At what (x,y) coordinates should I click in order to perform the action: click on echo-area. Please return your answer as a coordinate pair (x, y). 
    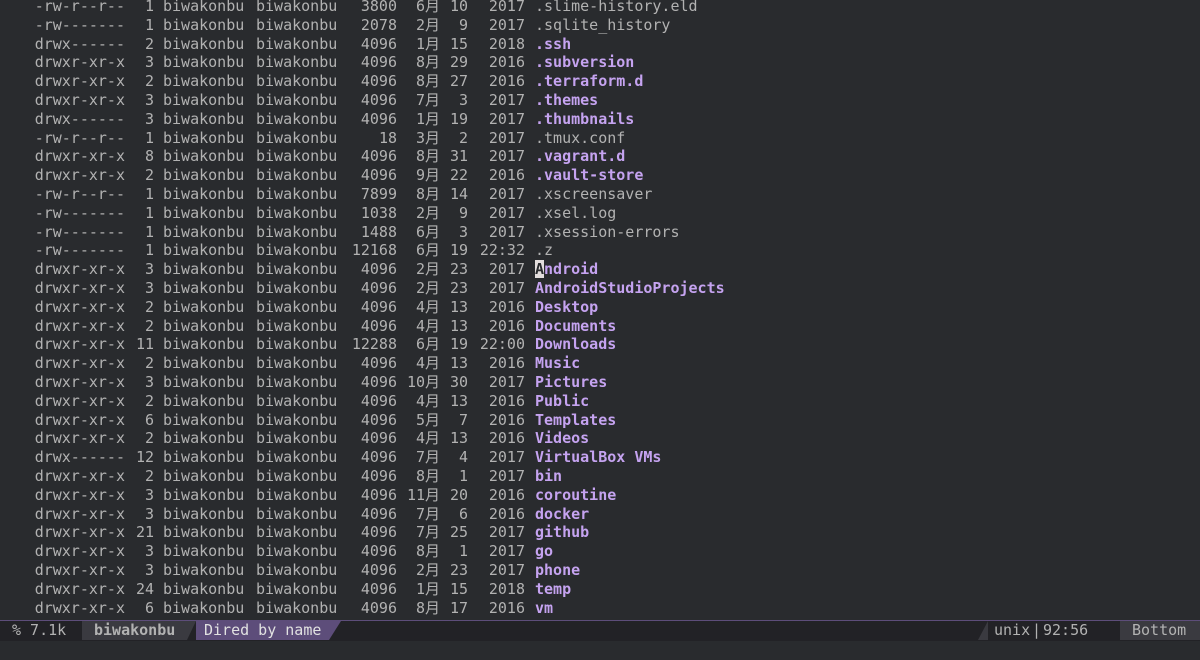
    Looking at the image, I should click on (600, 650).